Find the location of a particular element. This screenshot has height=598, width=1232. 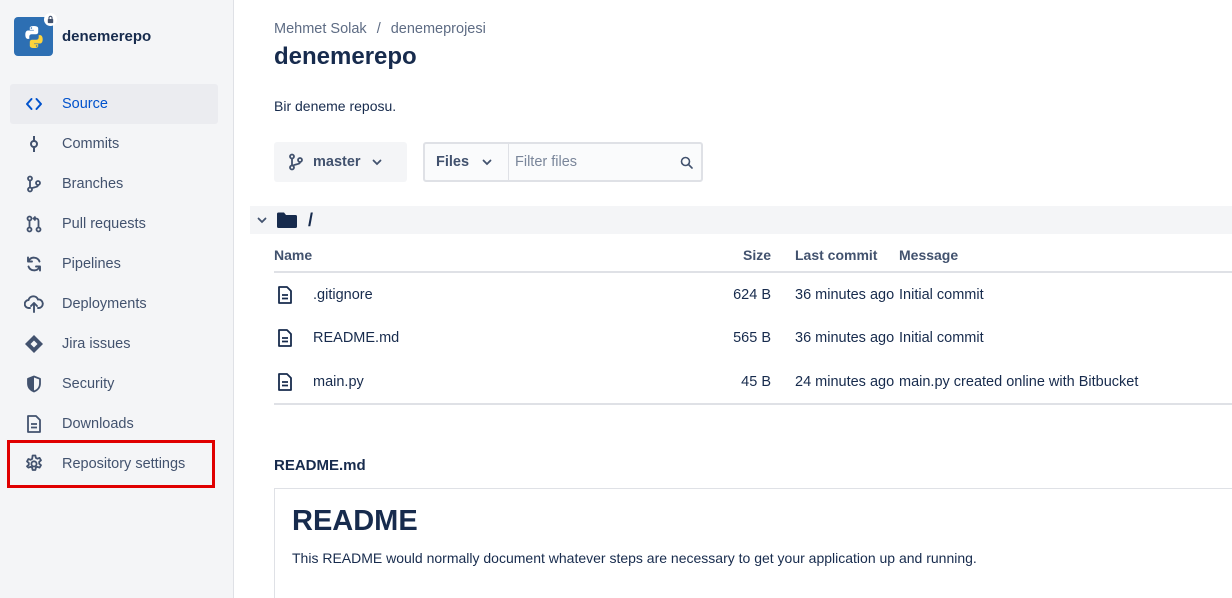

commit-icon is located at coordinates (34, 144).